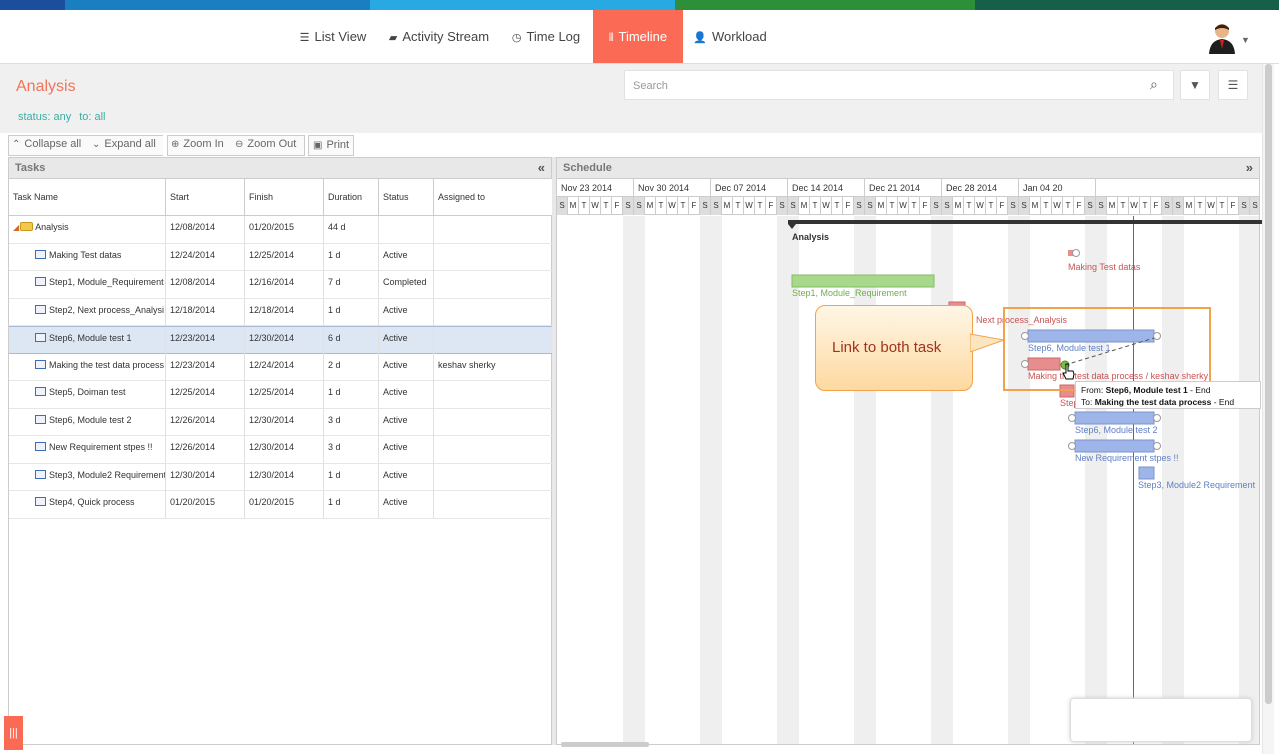 The image size is (1279, 754). I want to click on side-toggle-button: |||, so click(13, 733).